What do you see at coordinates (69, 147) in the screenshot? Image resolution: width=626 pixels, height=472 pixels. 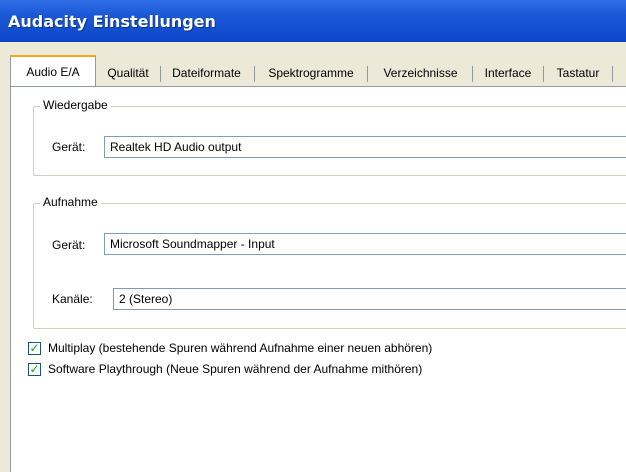 I see `playback-device-label: Gerät:` at bounding box center [69, 147].